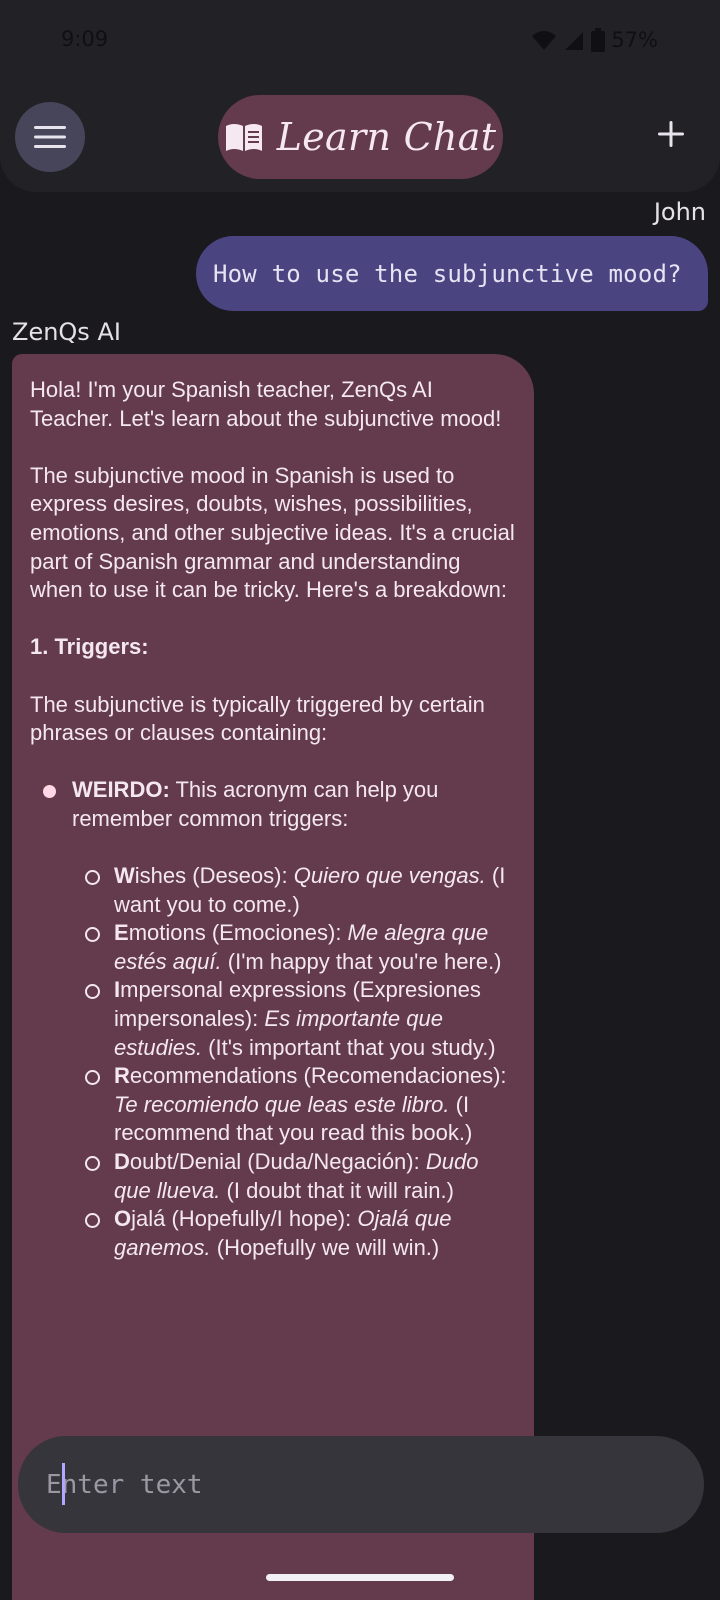  Describe the element at coordinates (679, 212) in the screenshot. I see `user-sender-name: John` at that location.